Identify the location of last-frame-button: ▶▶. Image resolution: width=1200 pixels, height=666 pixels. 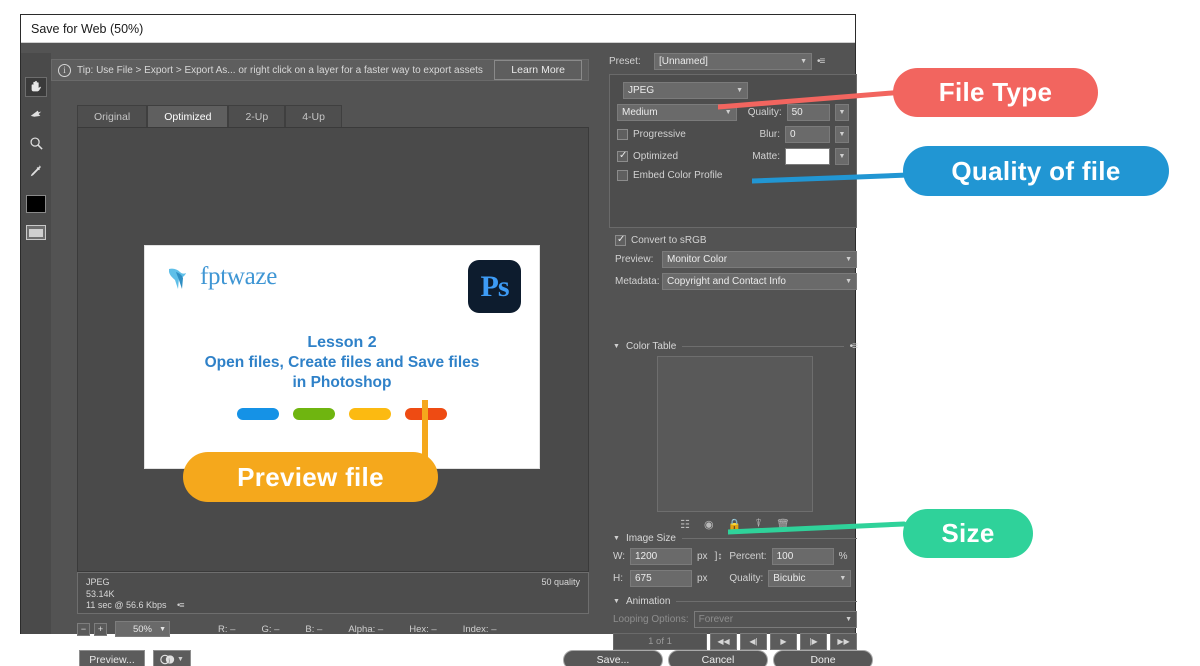
(843, 641).